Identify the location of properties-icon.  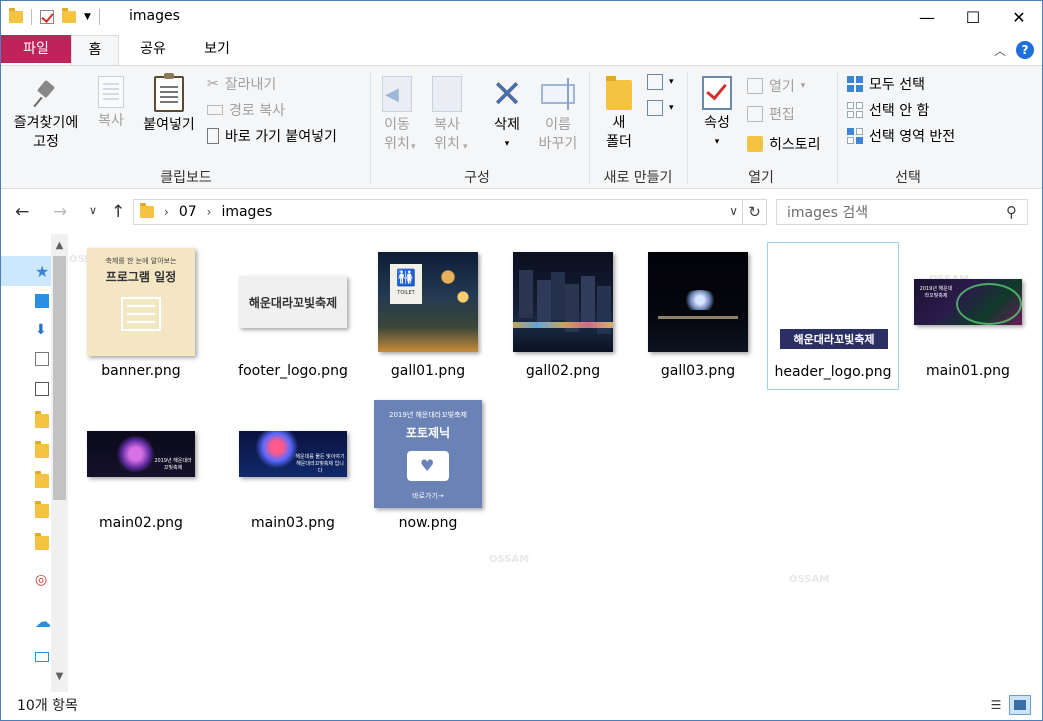
(47, 17).